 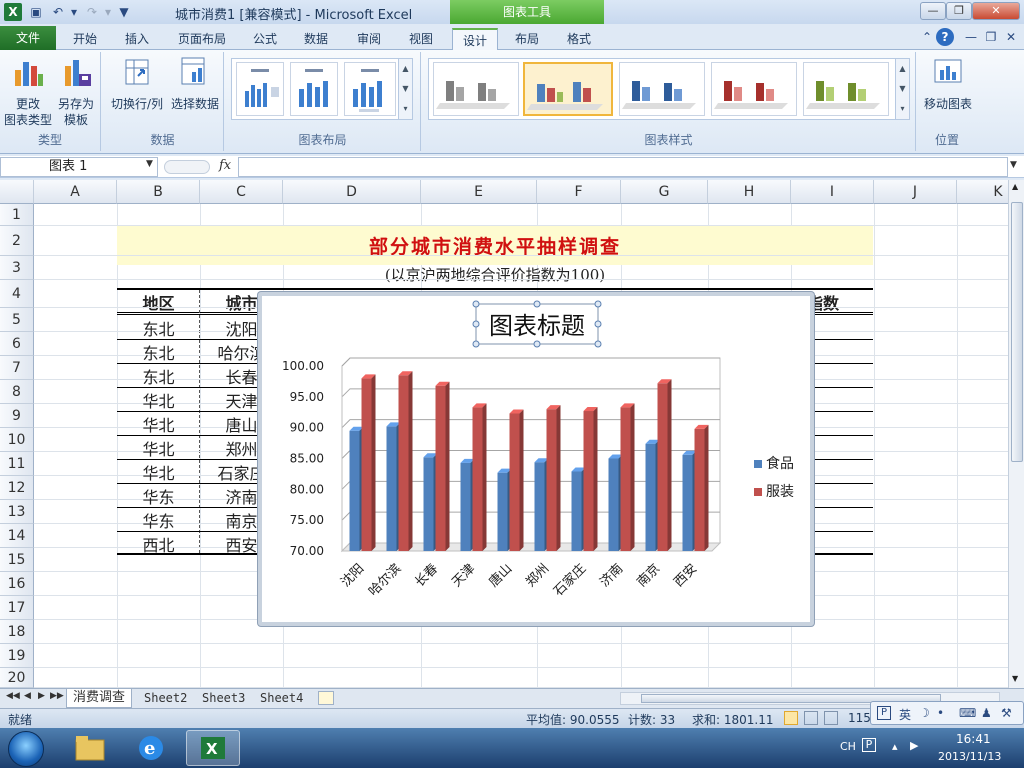 What do you see at coordinates (791, 718) in the screenshot?
I see `normal-view-icon` at bounding box center [791, 718].